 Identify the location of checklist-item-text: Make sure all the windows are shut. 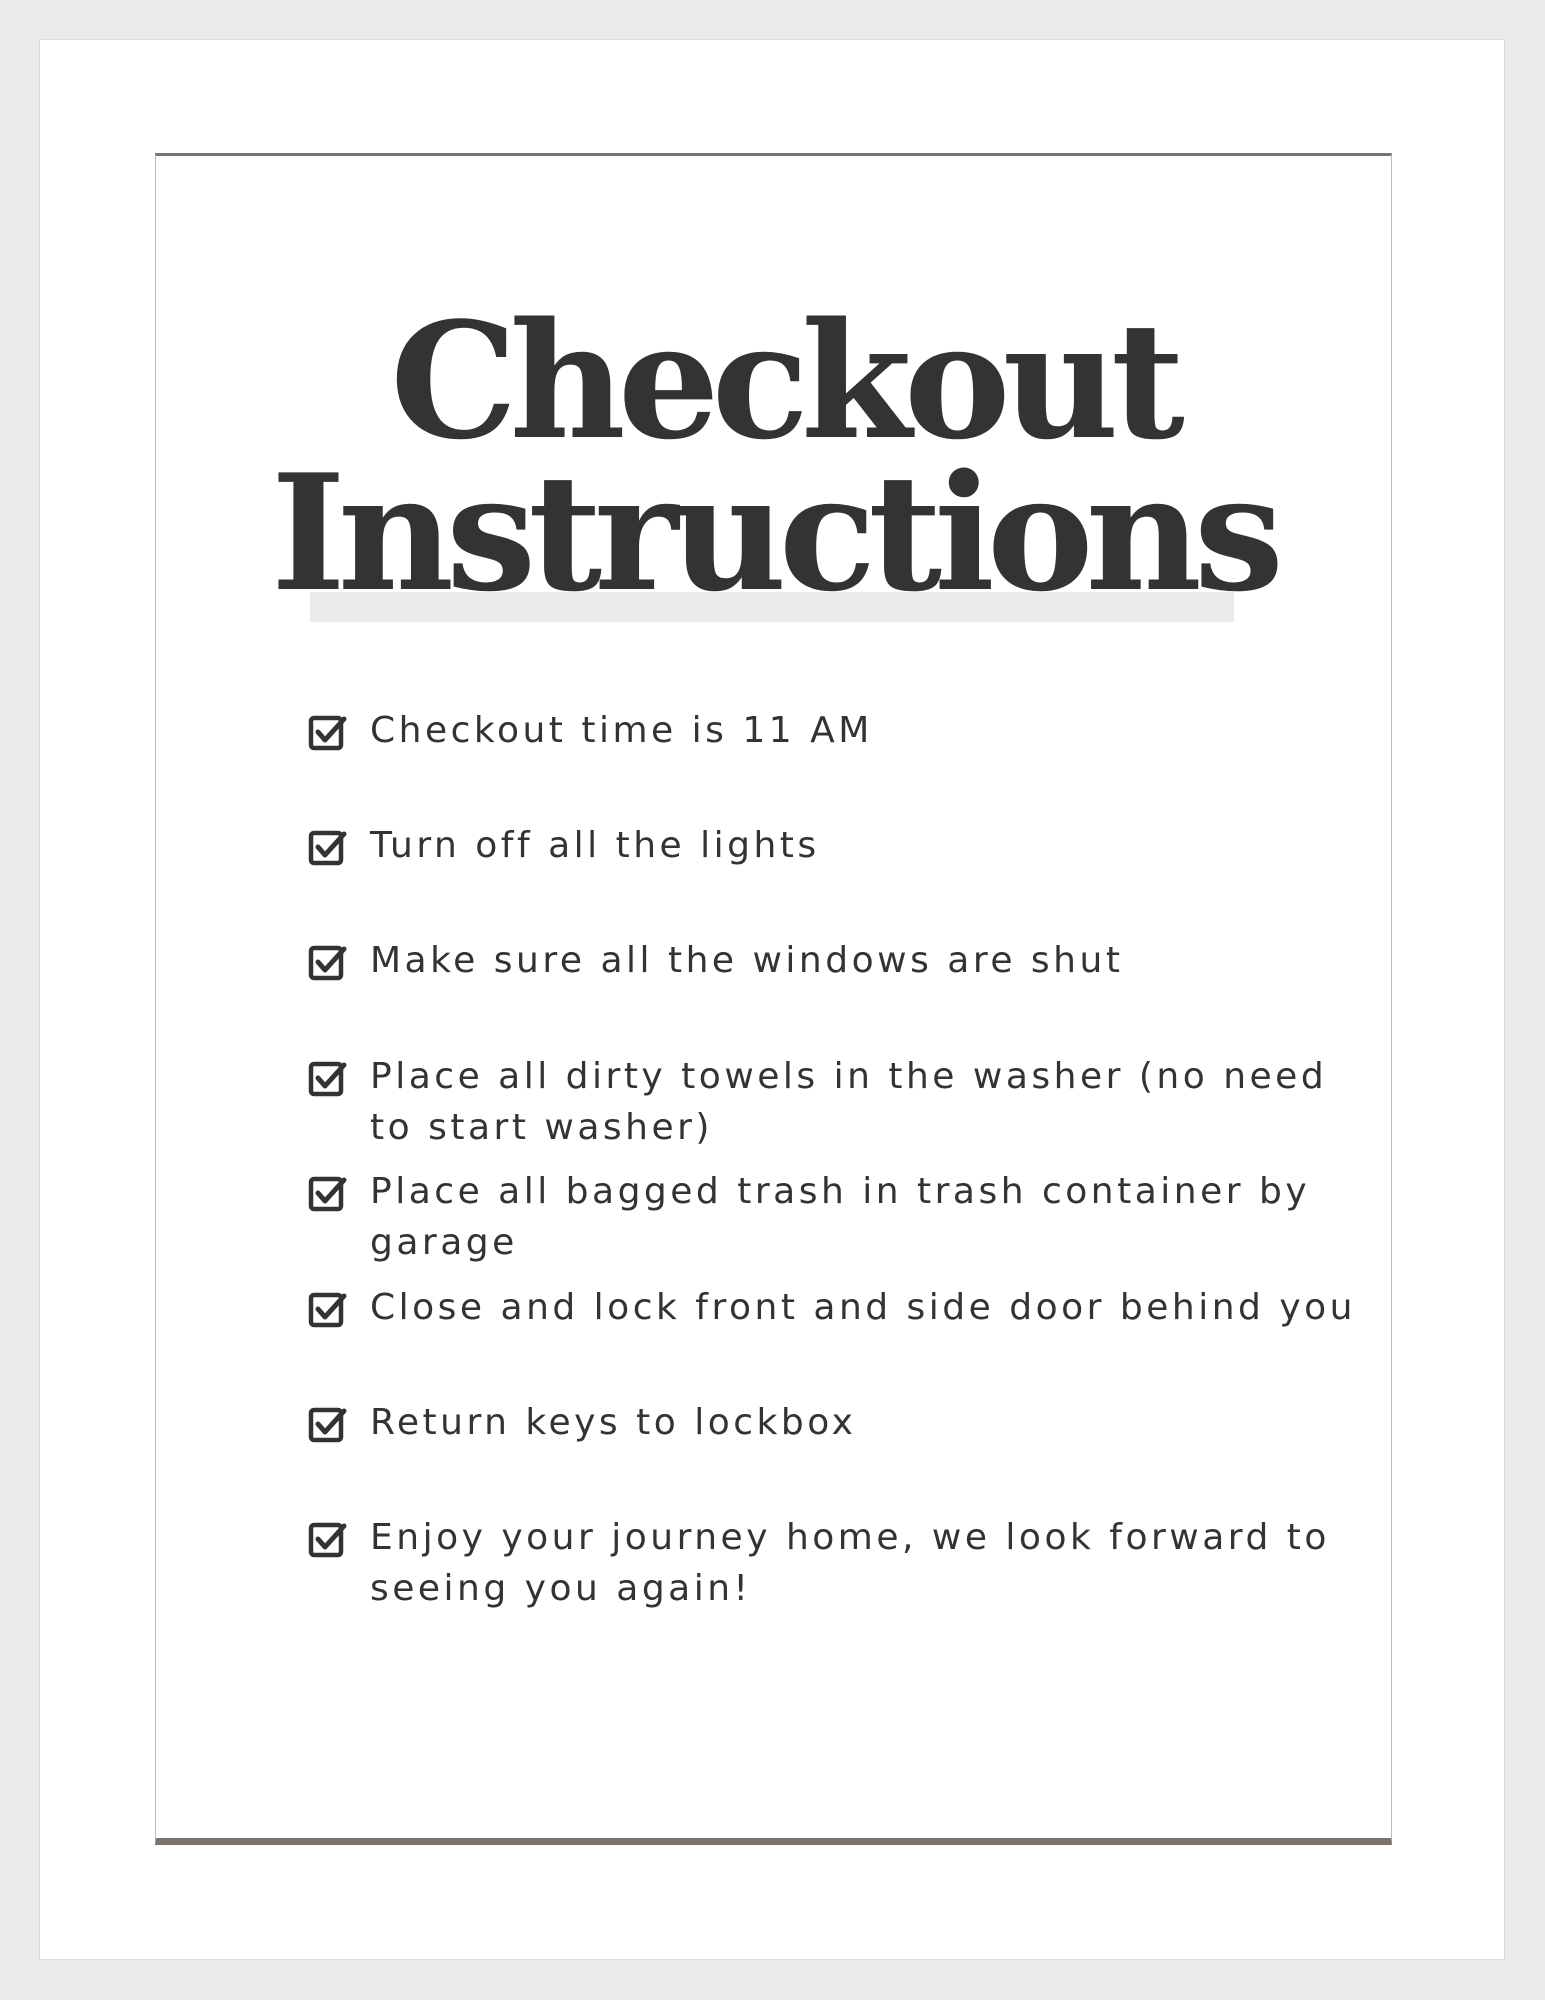
(747, 960).